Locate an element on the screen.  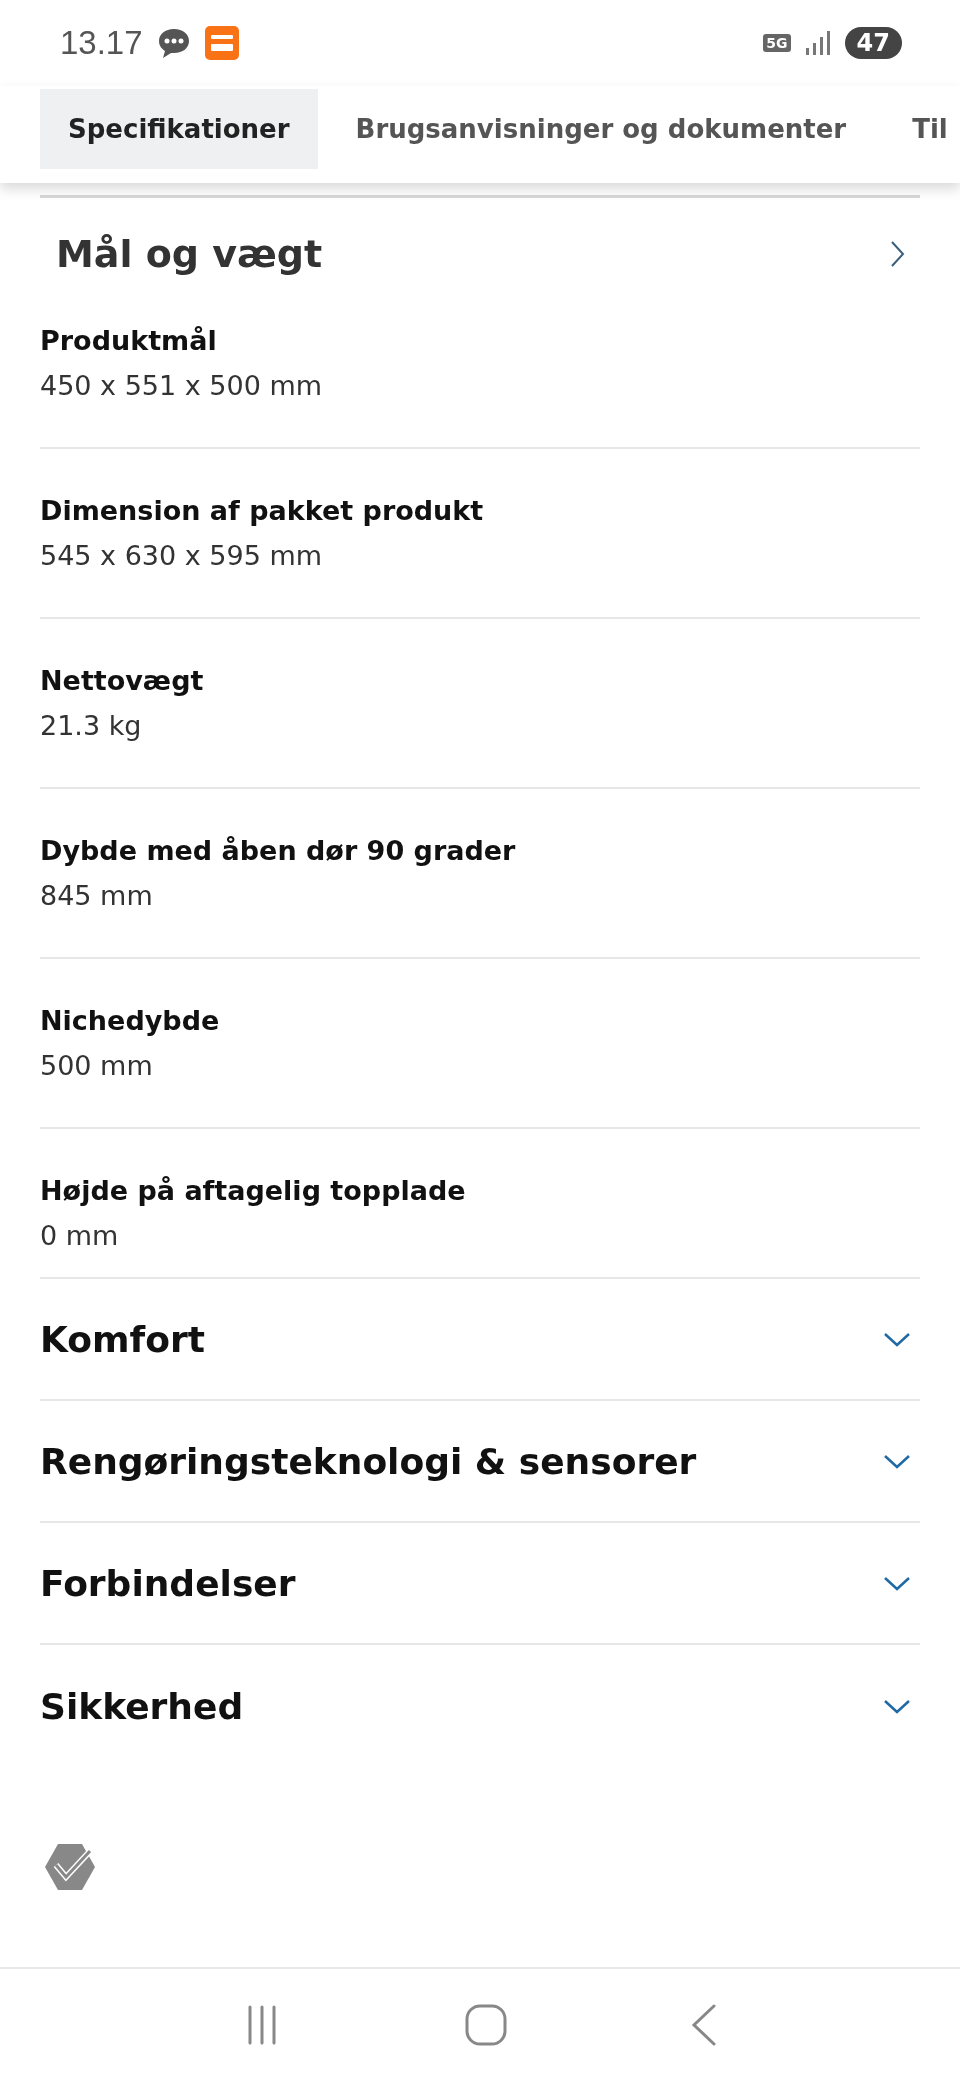
spec-label: Højde på aftagelig topplade is located at coordinates (253, 1191).